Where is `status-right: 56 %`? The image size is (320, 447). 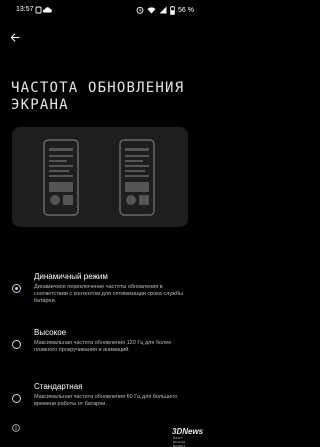
status-right: 56 % is located at coordinates (165, 10).